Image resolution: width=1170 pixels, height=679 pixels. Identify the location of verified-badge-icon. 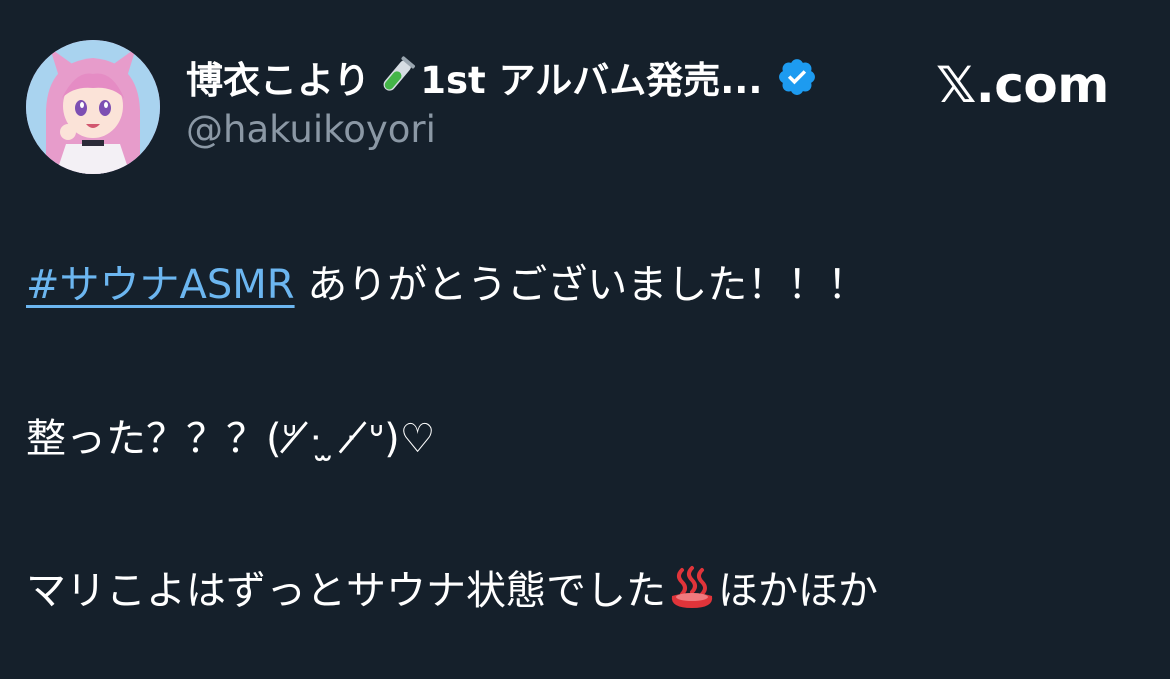
(797, 77).